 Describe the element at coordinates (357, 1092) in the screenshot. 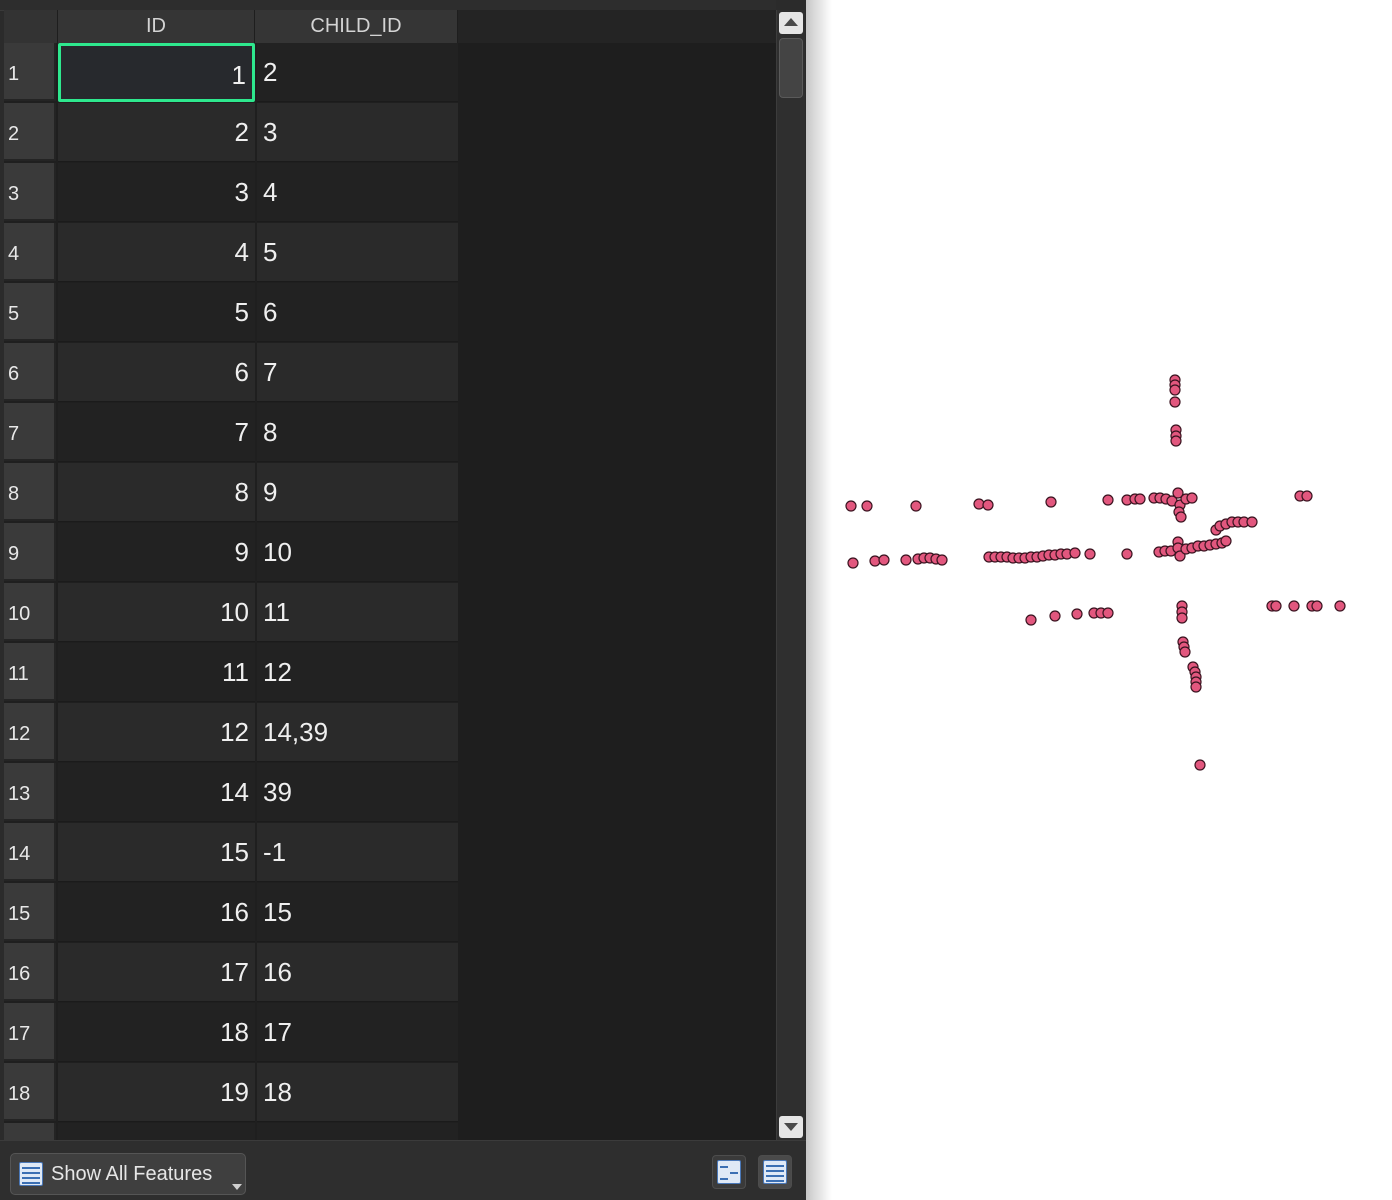

I see `cell-child-id: 18` at that location.